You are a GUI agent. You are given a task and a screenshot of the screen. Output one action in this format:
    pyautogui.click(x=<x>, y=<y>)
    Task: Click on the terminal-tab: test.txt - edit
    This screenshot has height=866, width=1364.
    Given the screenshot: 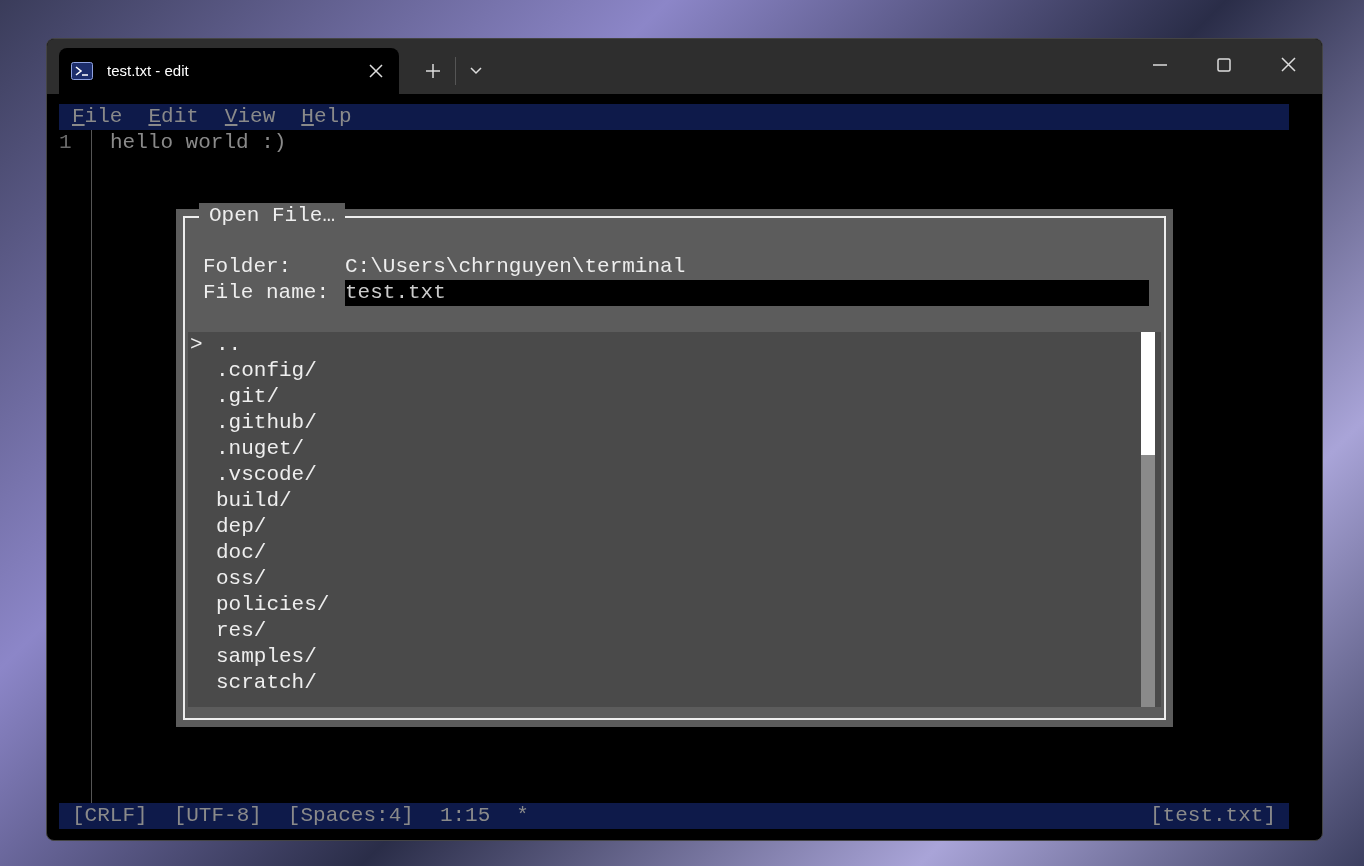 What is the action you would take?
    pyautogui.click(x=229, y=71)
    